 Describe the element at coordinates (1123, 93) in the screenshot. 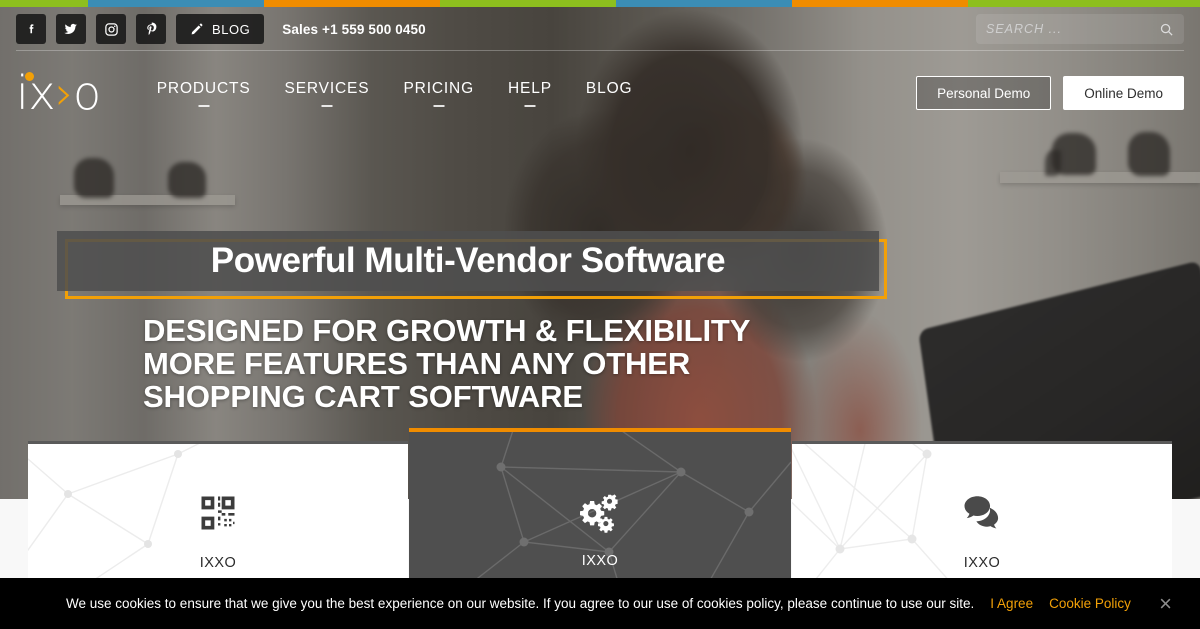

I see `online-demo-button: Online Demo` at that location.